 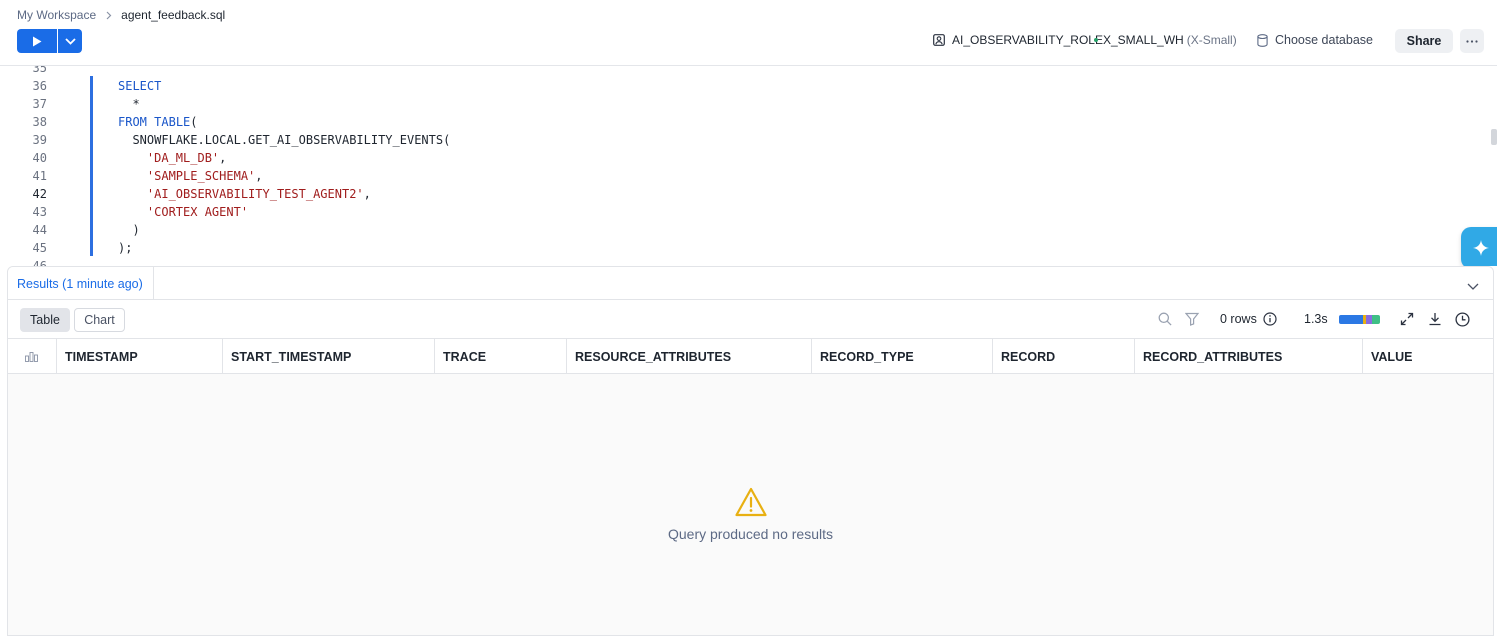 What do you see at coordinates (1064, 356) in the screenshot?
I see `column-header: RECORD` at bounding box center [1064, 356].